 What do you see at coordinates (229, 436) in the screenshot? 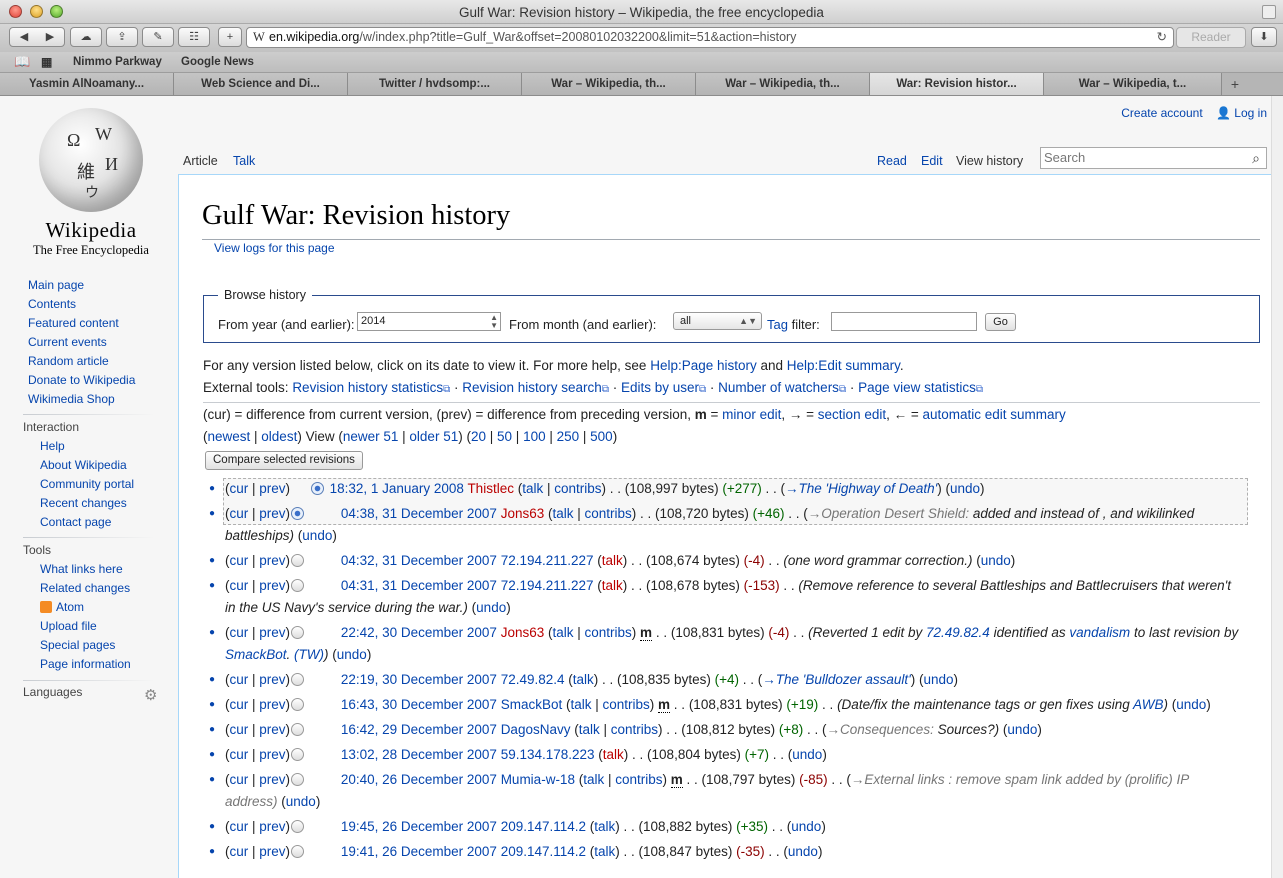
I see `newest-link: newest` at bounding box center [229, 436].